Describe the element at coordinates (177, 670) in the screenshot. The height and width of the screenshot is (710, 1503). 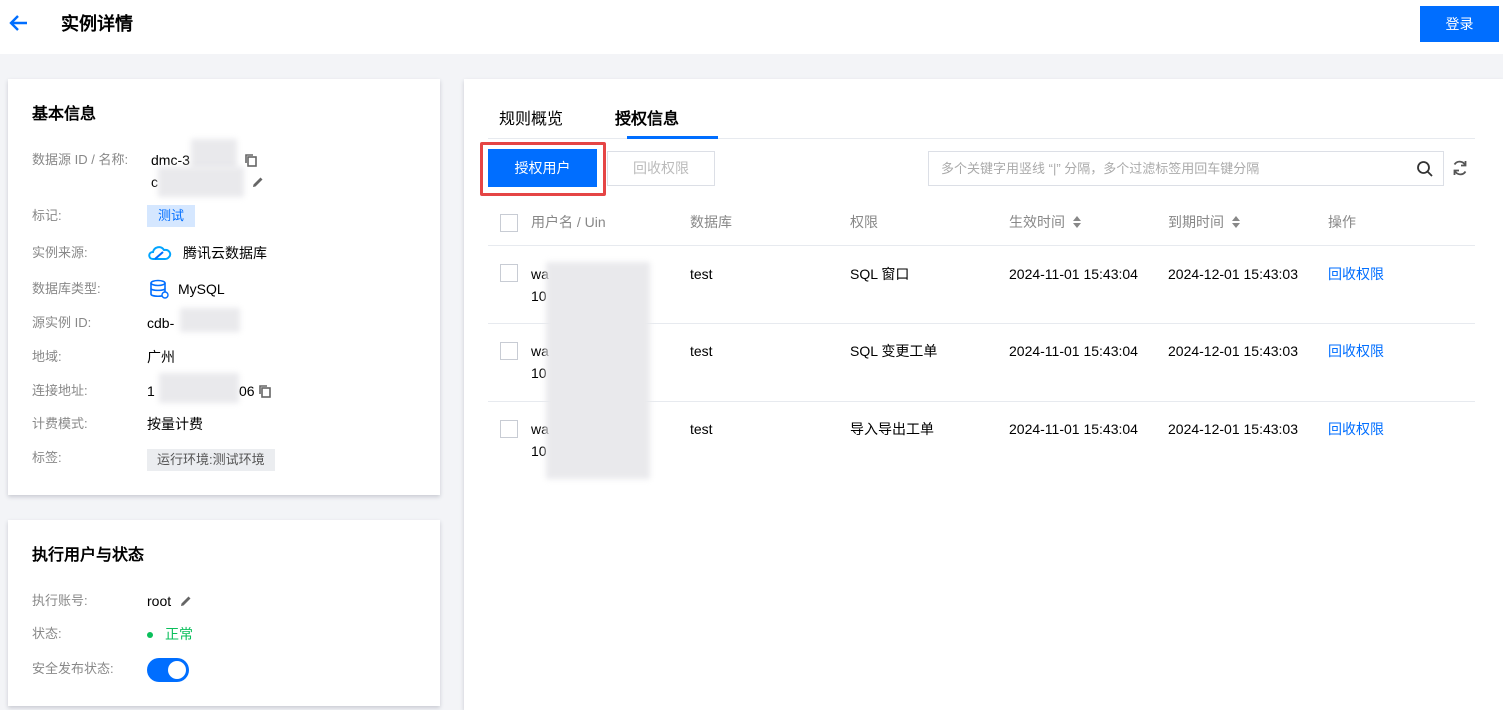
I see `toggle-knob` at that location.